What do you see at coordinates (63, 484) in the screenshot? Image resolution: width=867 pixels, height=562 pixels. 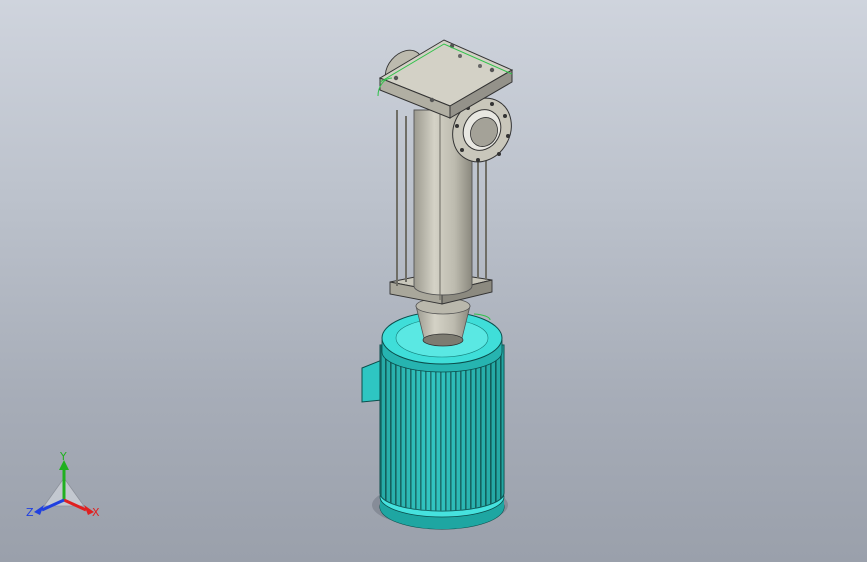 I see `orientation-triad: Y X Z` at bounding box center [63, 484].